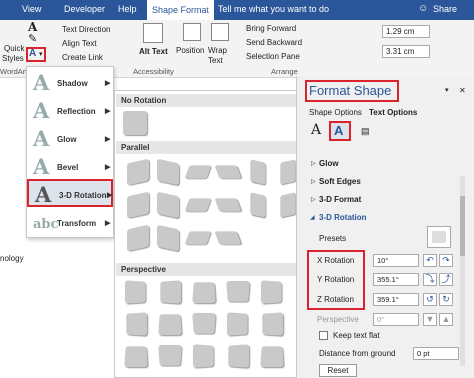  I want to click on rotate-clockwise-icon: ↻, so click(446, 299).